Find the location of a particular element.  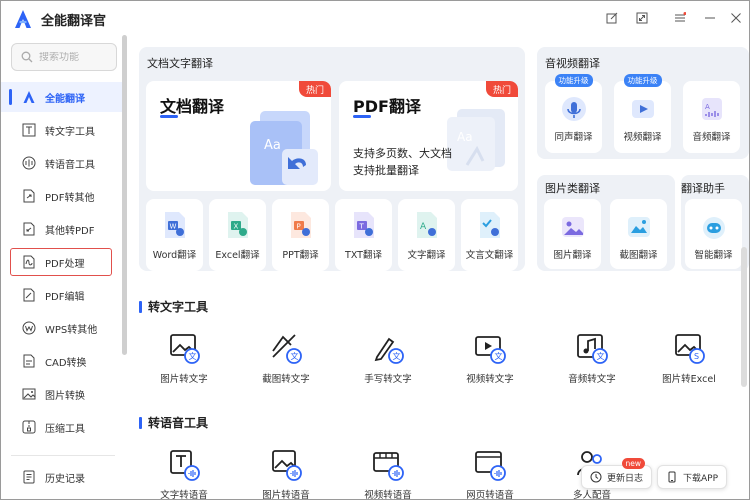

edit-icon is located at coordinates (612, 18).